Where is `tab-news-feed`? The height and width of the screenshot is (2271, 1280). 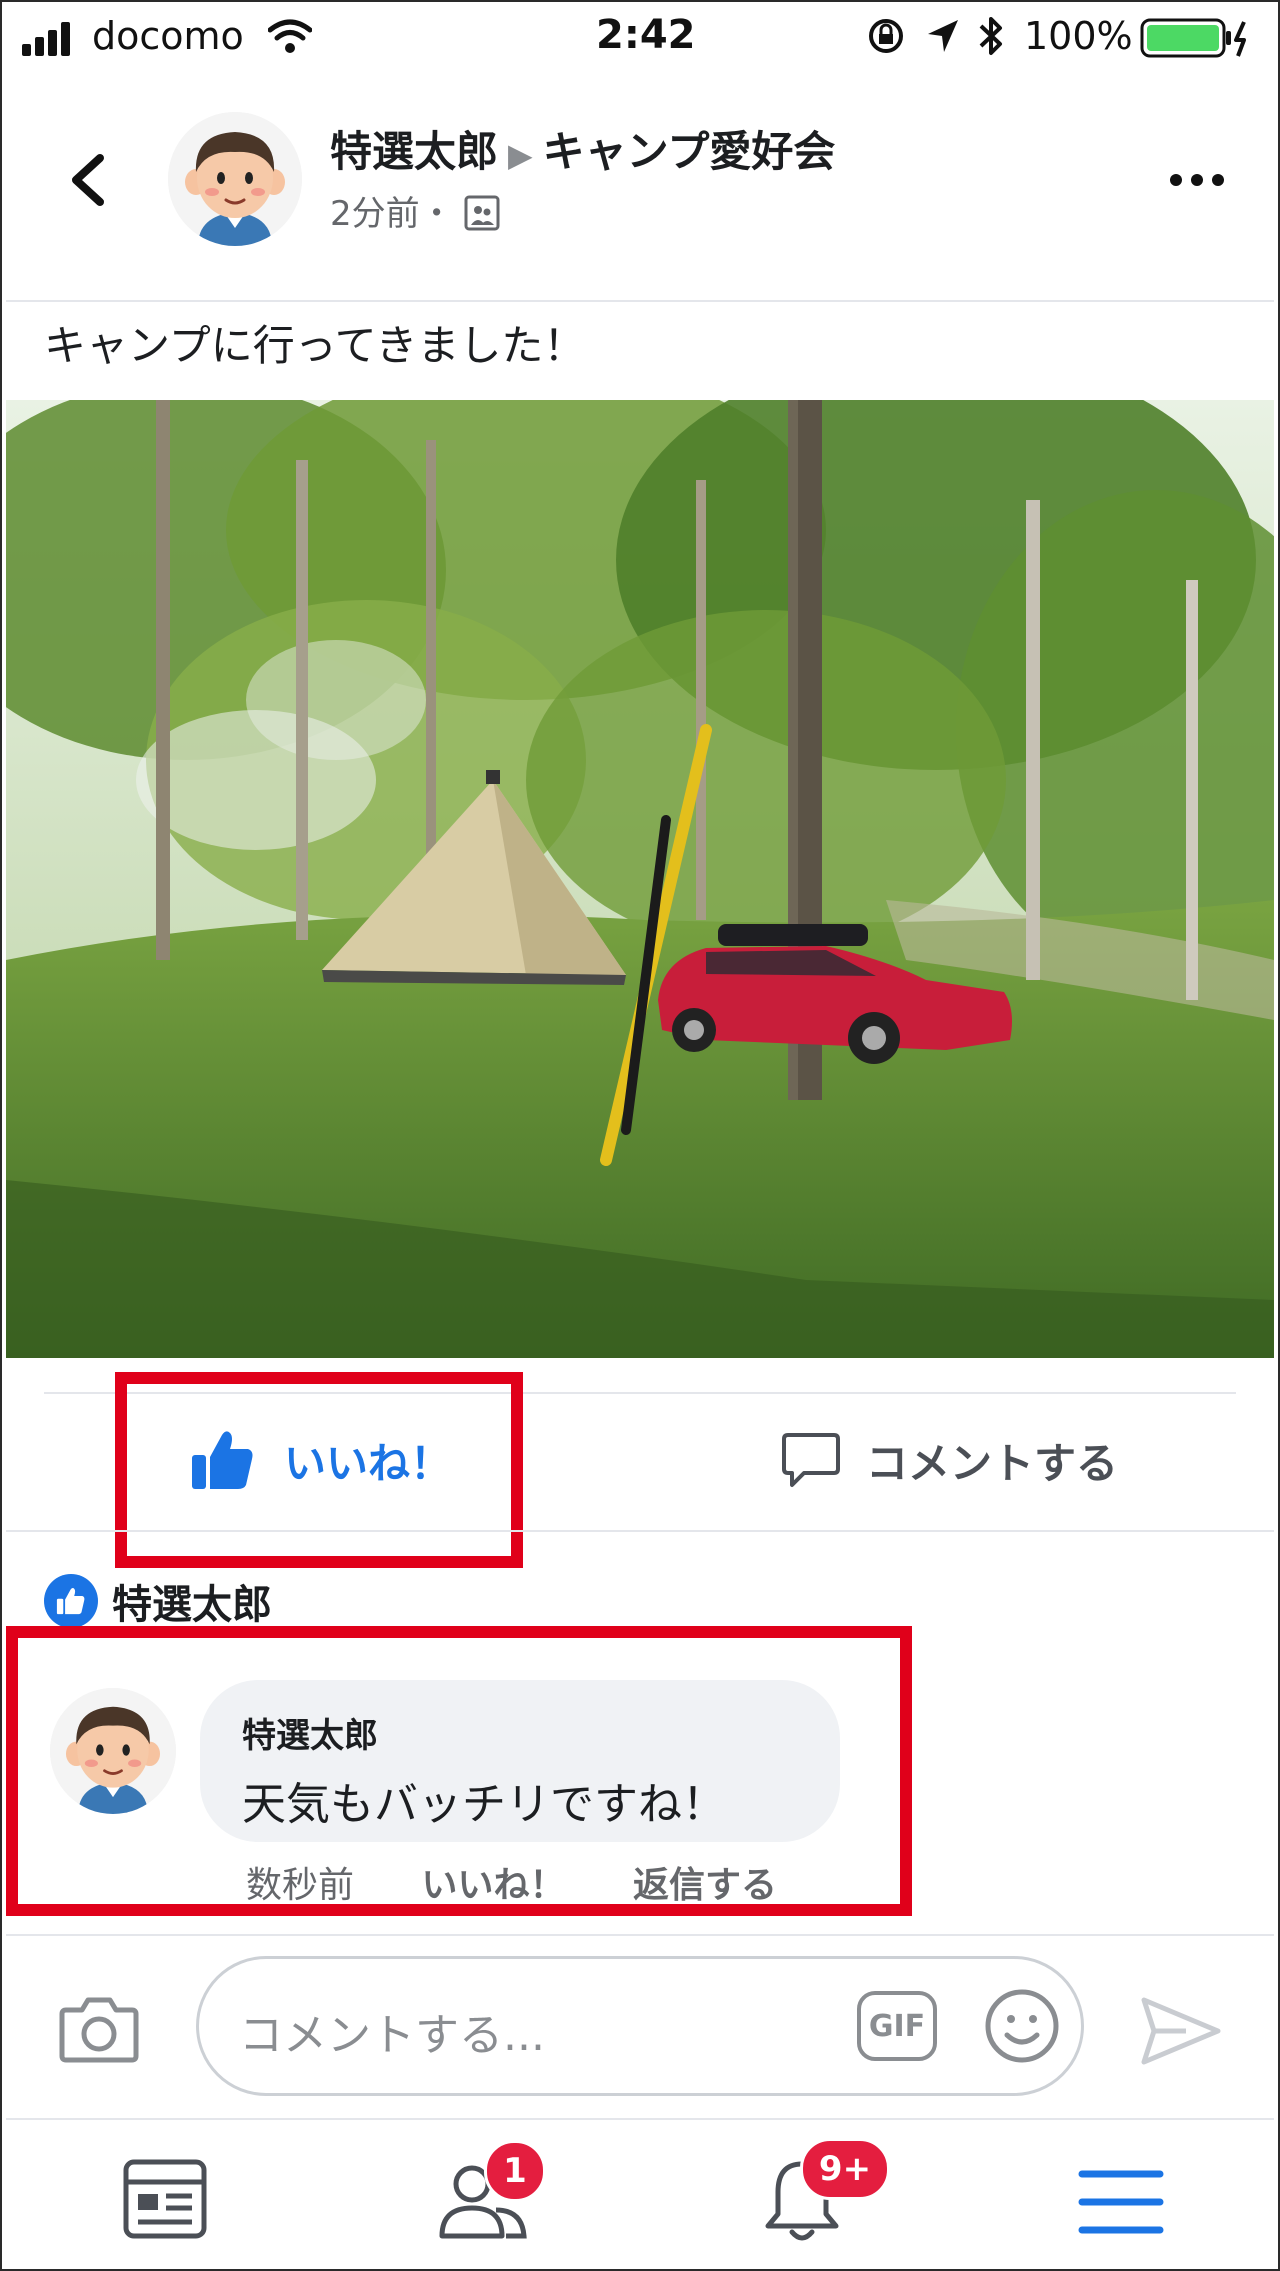 tab-news-feed is located at coordinates (167, 2200).